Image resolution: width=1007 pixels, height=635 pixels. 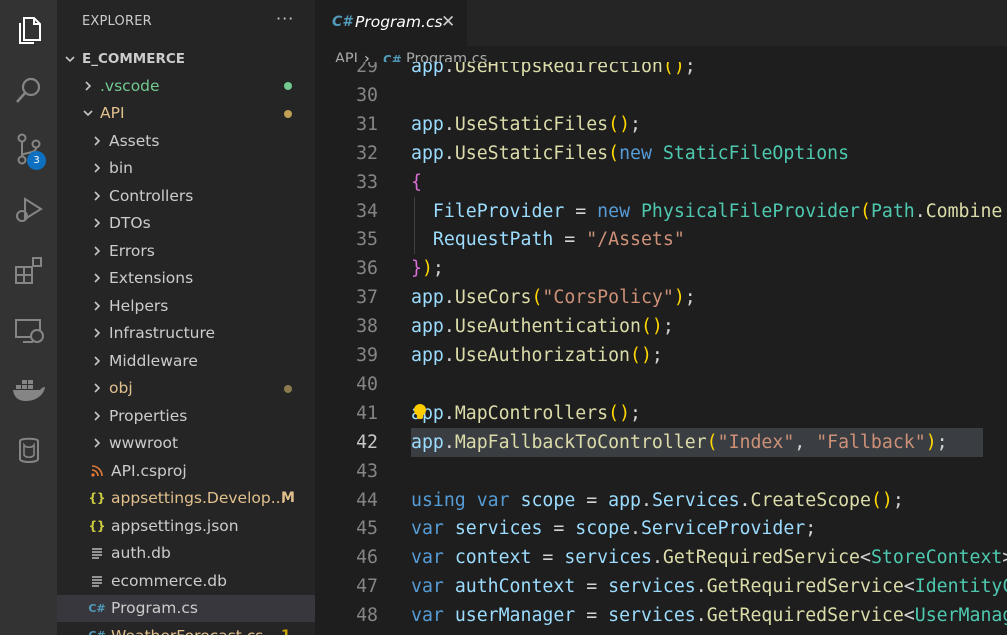 I want to click on folder-item: API, so click(x=186, y=113).